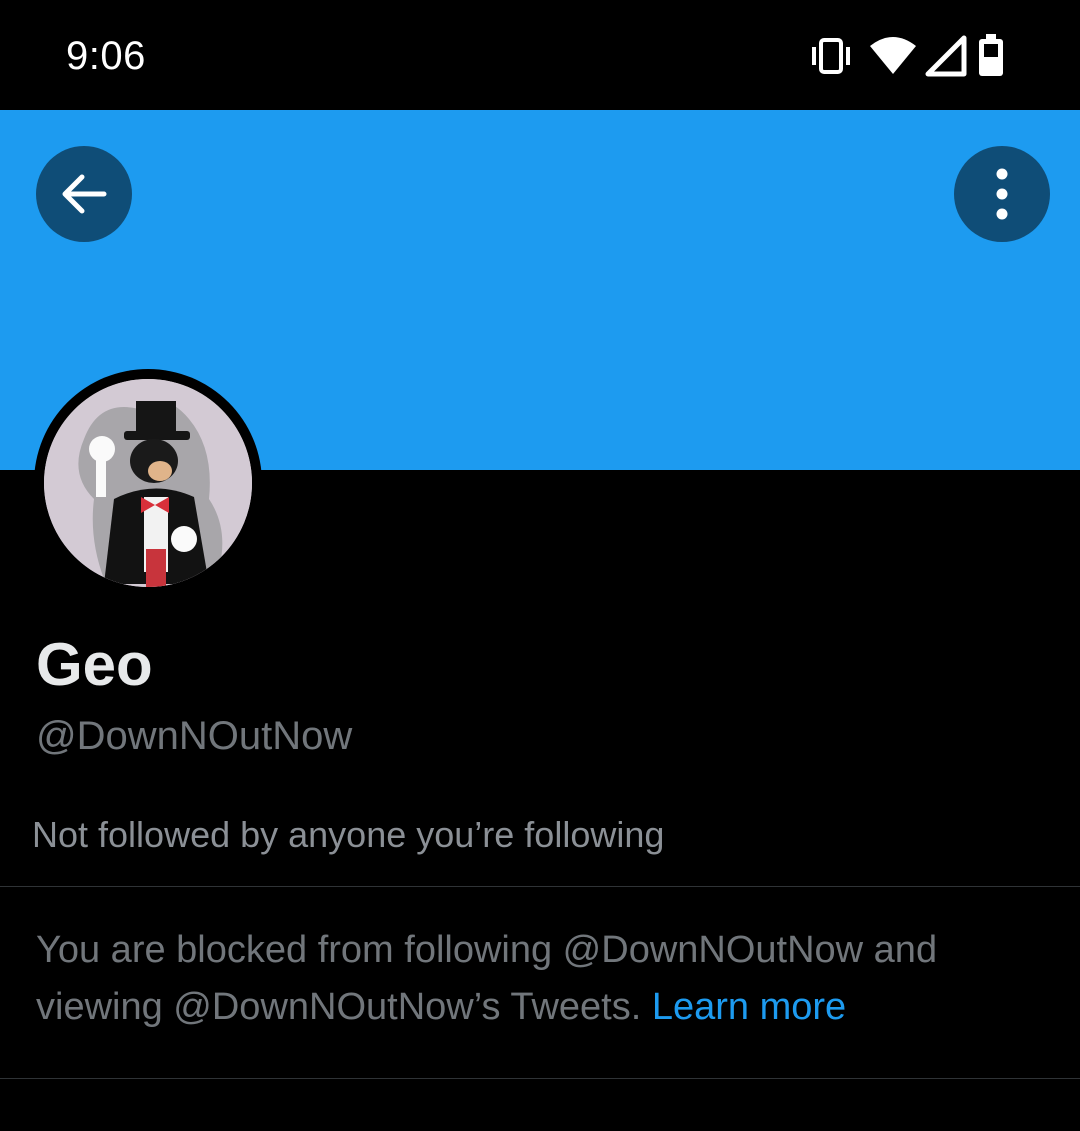 This screenshot has width=1080, height=1131. I want to click on more-options-button, so click(1002, 194).